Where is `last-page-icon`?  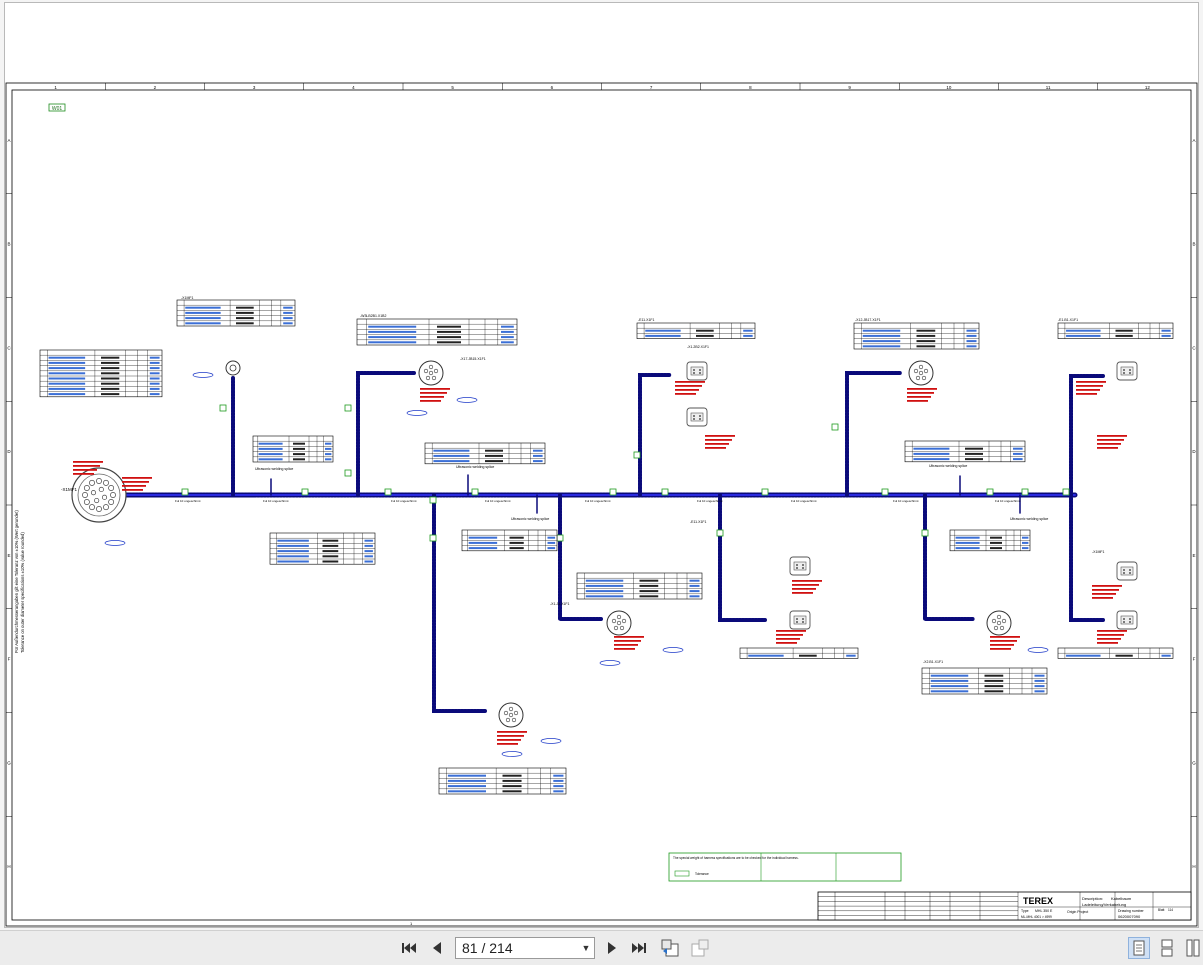 last-page-icon is located at coordinates (639, 948).